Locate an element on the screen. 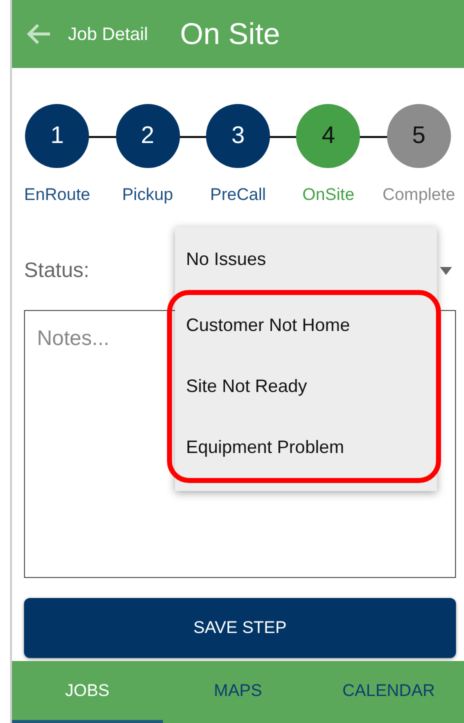 The width and height of the screenshot is (464, 723). step-circle: 4 is located at coordinates (328, 136).